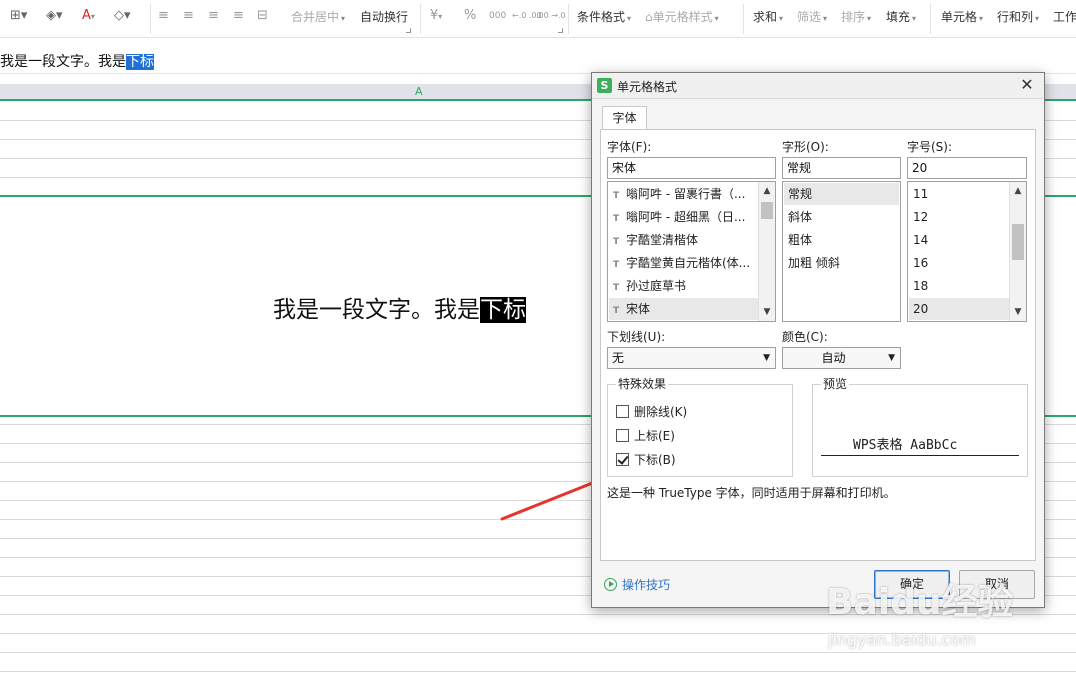 This screenshot has height=679, width=1076. What do you see at coordinates (683, 240) in the screenshot?
I see `list-item: T 字酷堂清楷体` at bounding box center [683, 240].